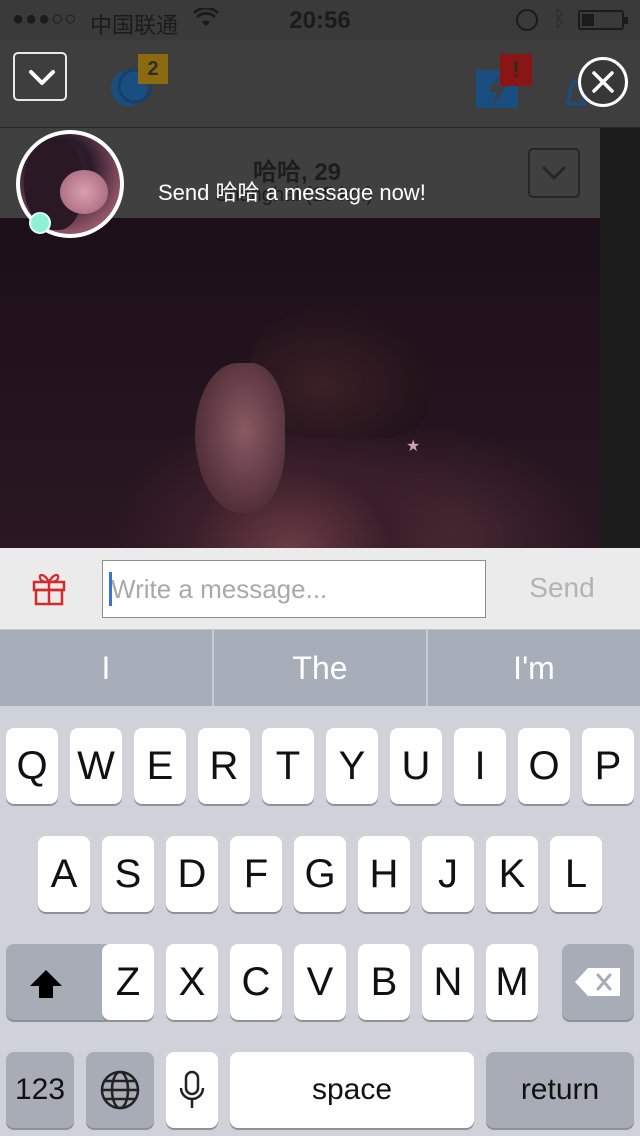 Image resolution: width=640 pixels, height=1136 pixels. What do you see at coordinates (192, 874) in the screenshot?
I see `letter-key: D` at bounding box center [192, 874].